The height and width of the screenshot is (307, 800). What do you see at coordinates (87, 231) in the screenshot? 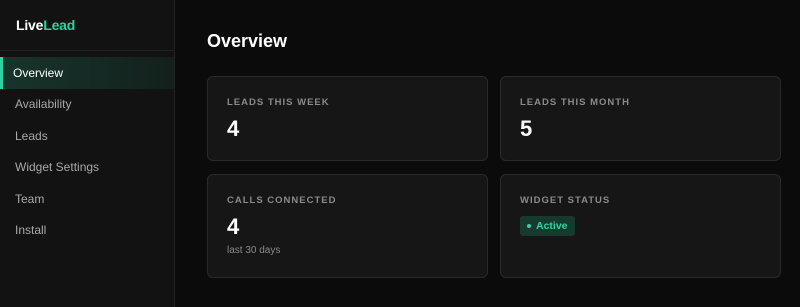
I see `sidebar-item-install: Install` at bounding box center [87, 231].